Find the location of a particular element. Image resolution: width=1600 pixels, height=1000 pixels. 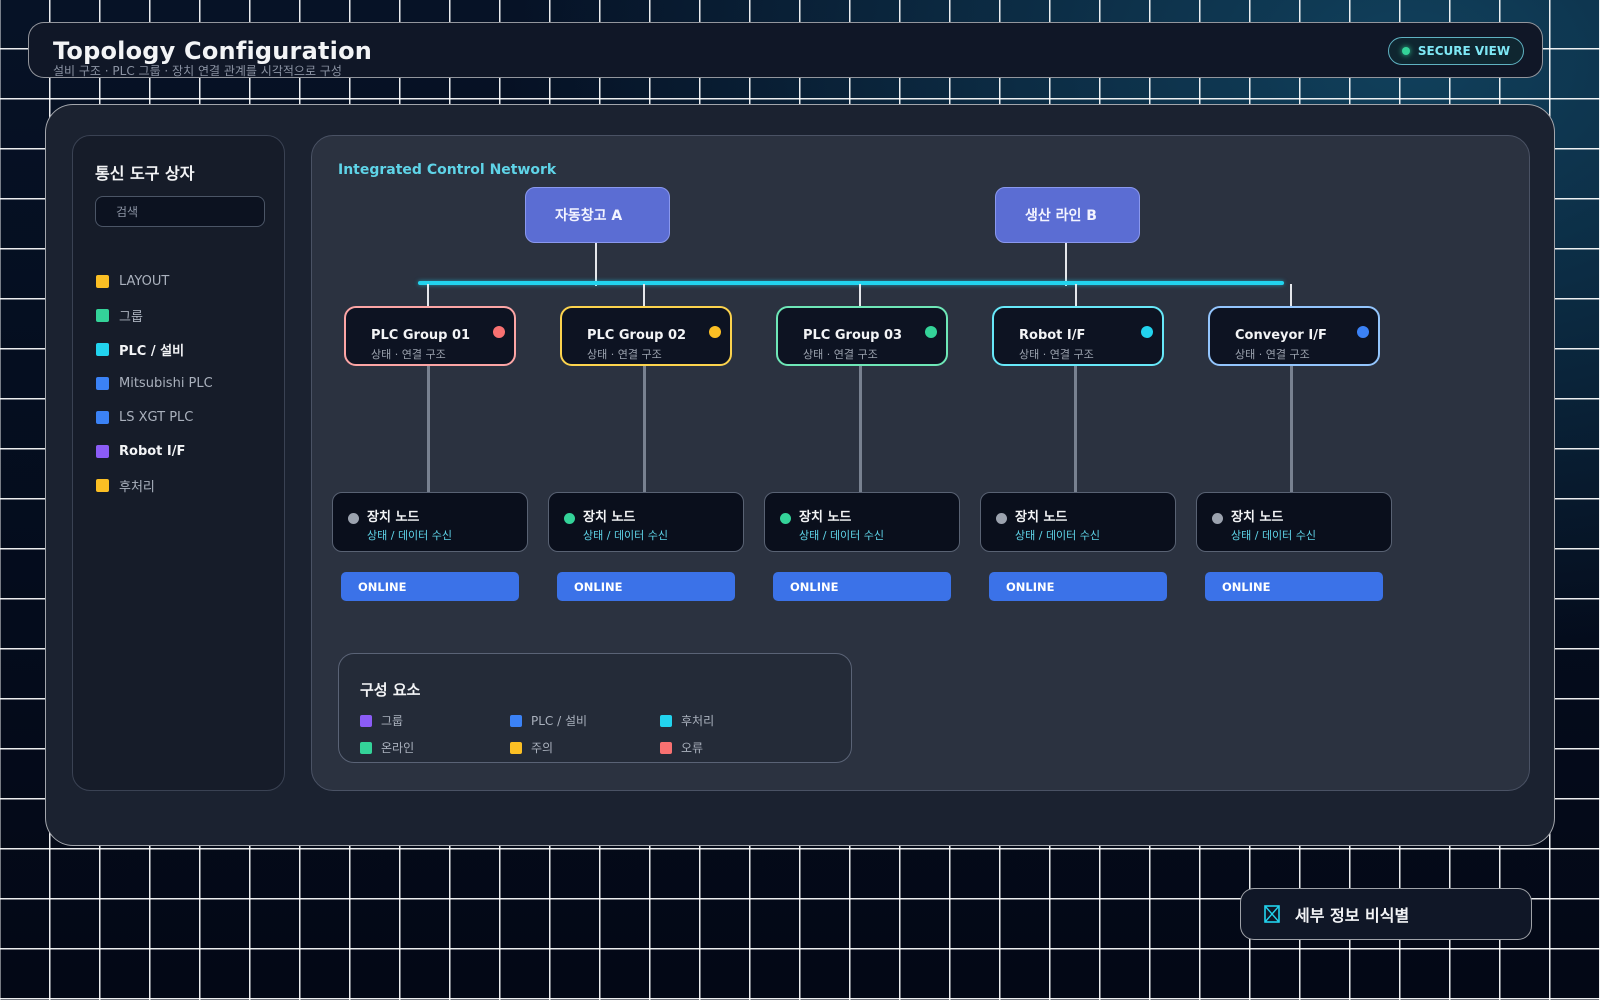

legend-item: 주의 is located at coordinates (531, 747).